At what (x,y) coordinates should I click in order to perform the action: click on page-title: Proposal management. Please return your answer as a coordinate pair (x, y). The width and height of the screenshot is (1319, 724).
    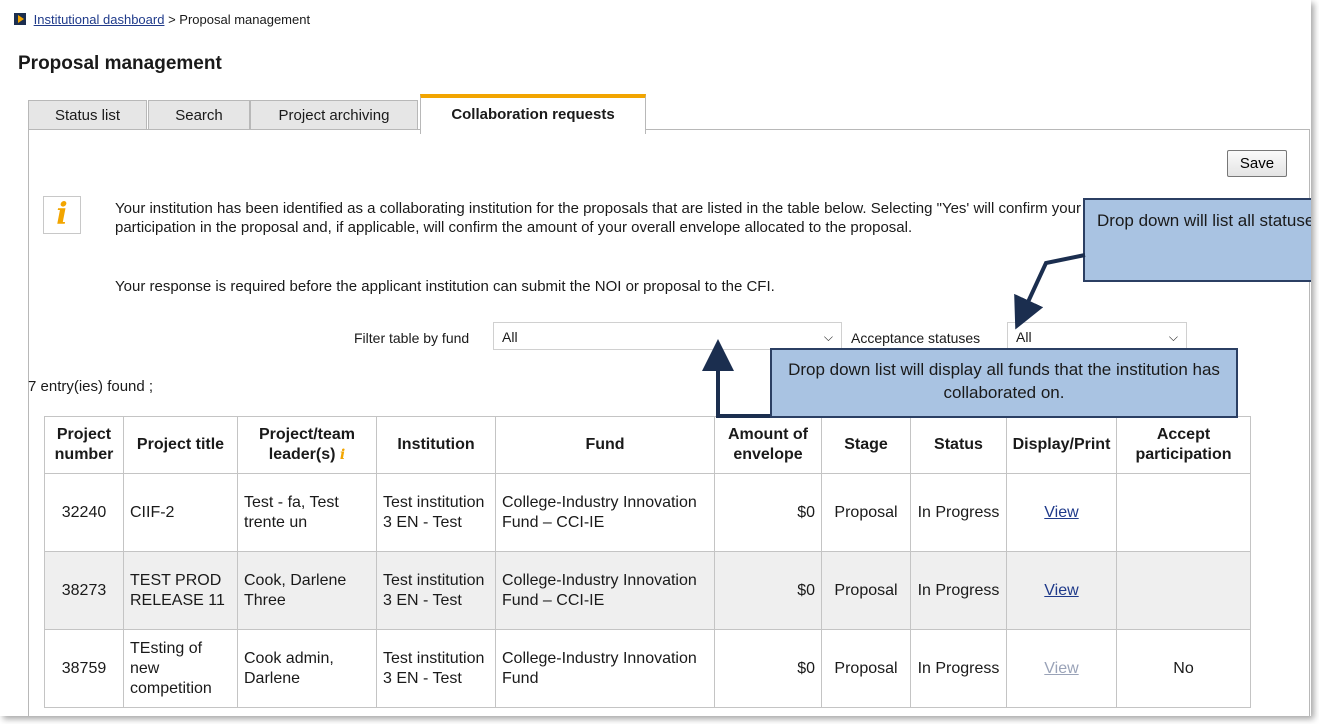
    Looking at the image, I should click on (120, 63).